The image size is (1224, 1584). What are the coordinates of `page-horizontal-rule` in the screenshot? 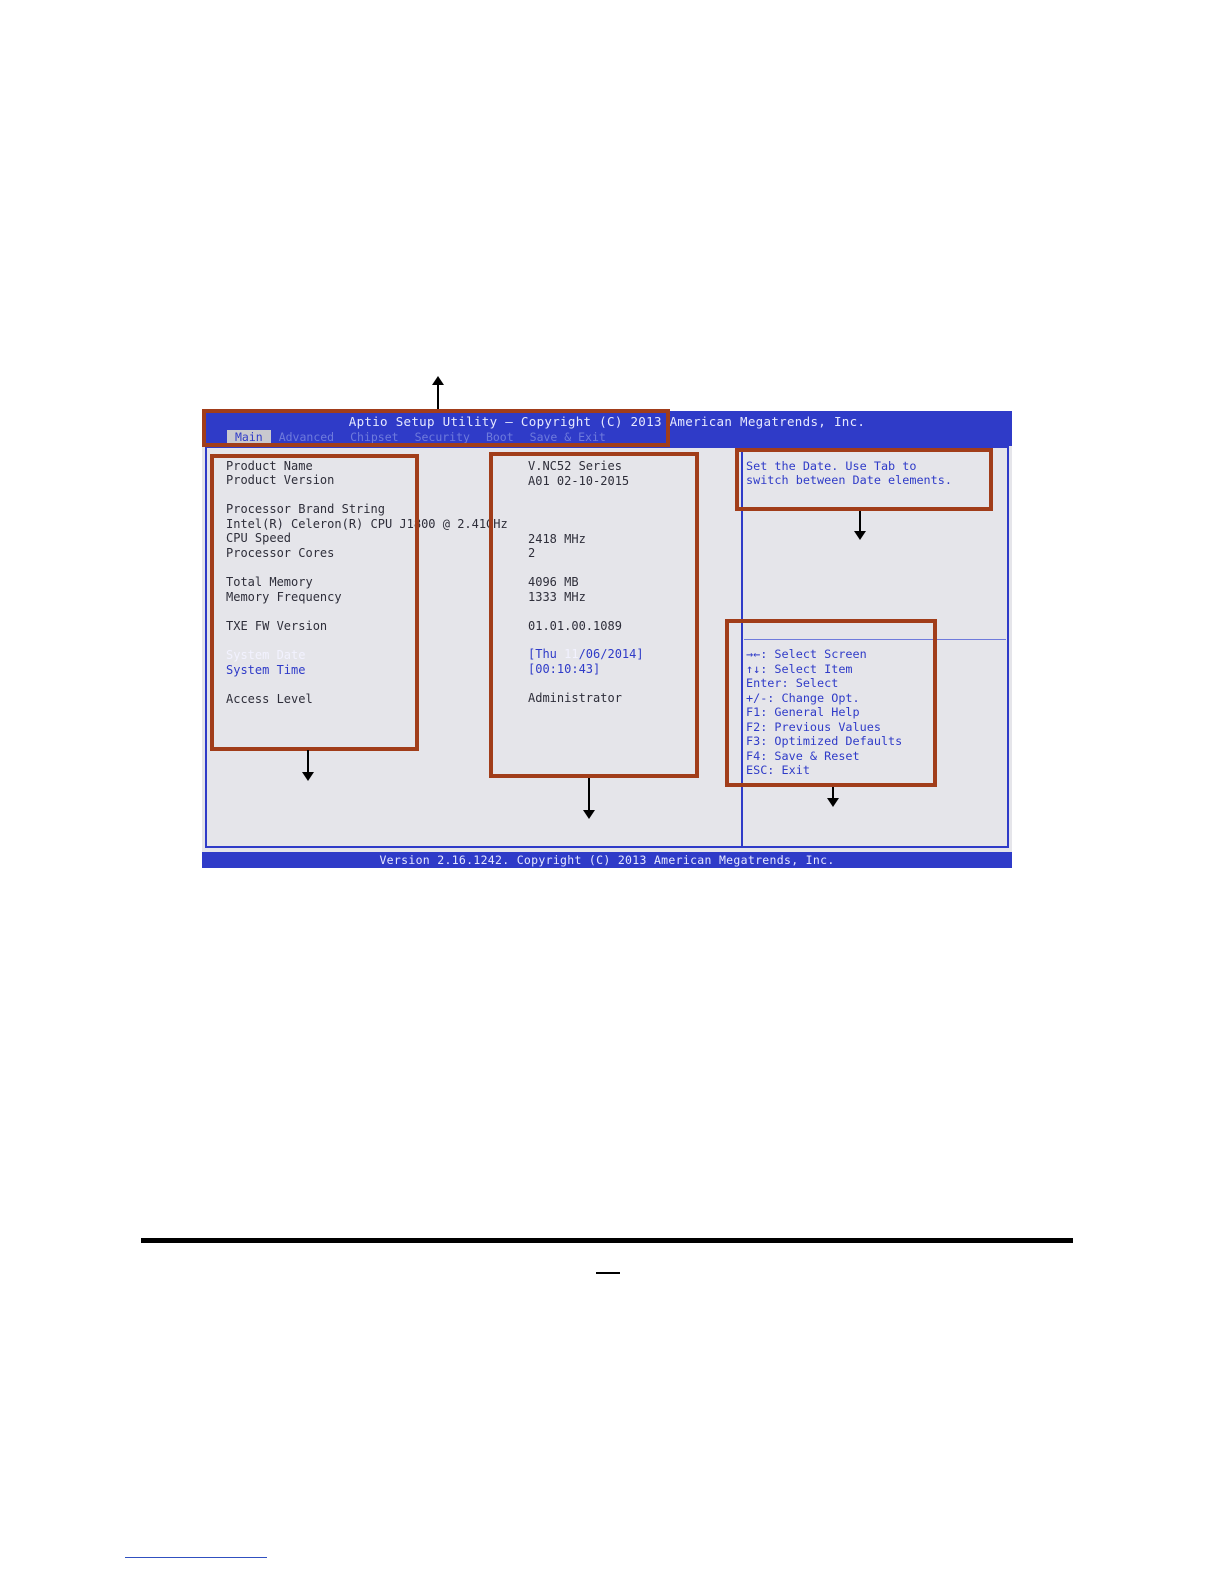 It's located at (607, 1240).